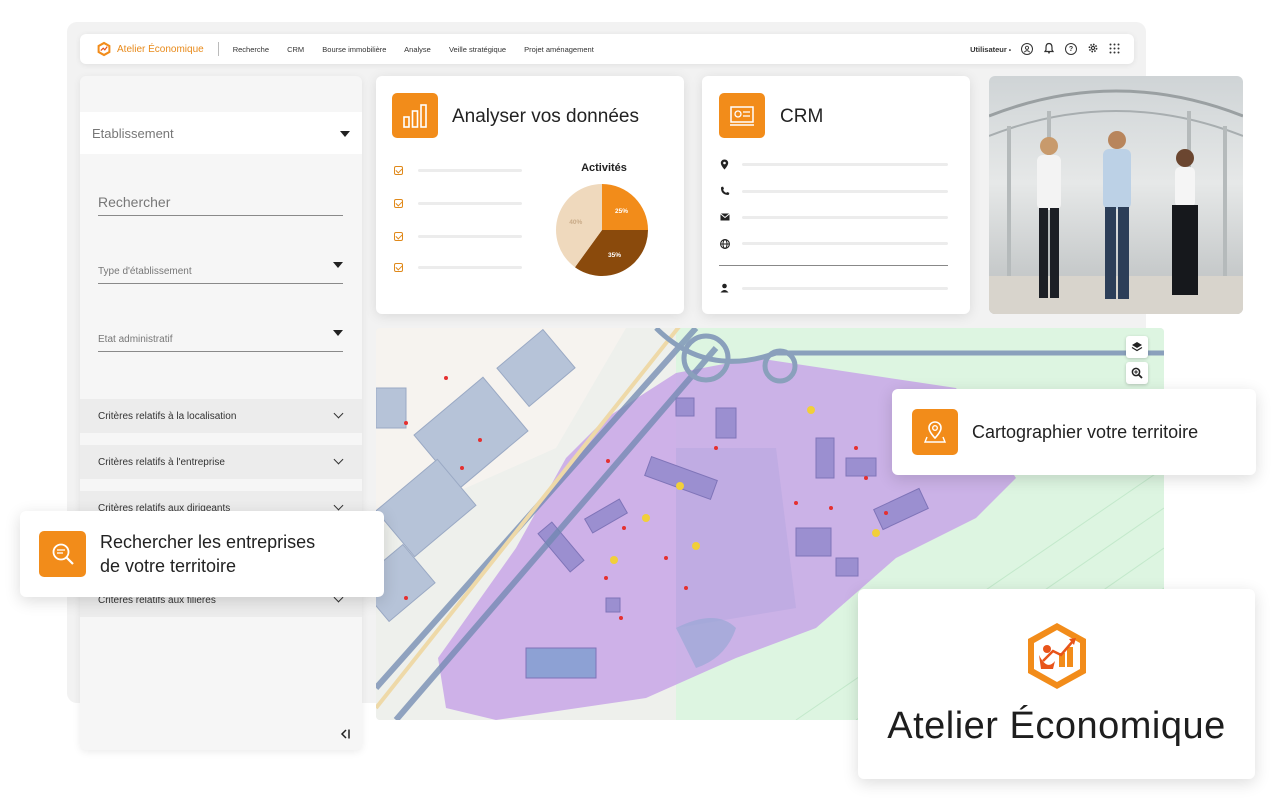 The height and width of the screenshot is (801, 1276). Describe the element at coordinates (1049, 49) in the screenshot. I see `bell-icon` at that location.